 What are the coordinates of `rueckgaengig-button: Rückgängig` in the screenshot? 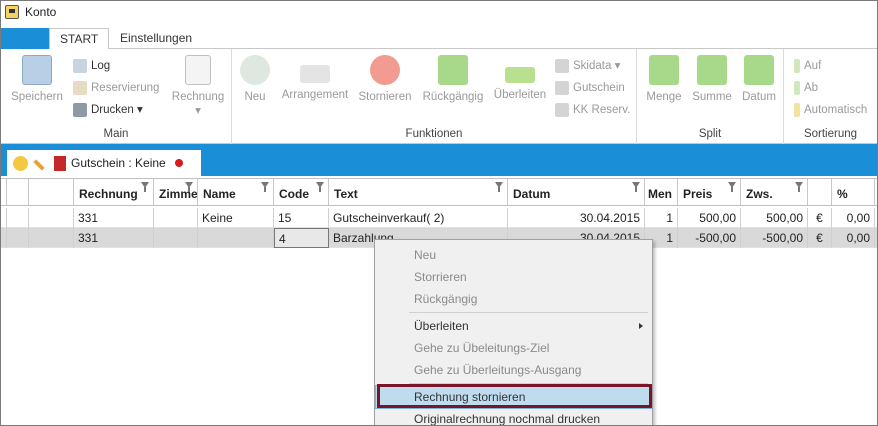 It's located at (453, 79).